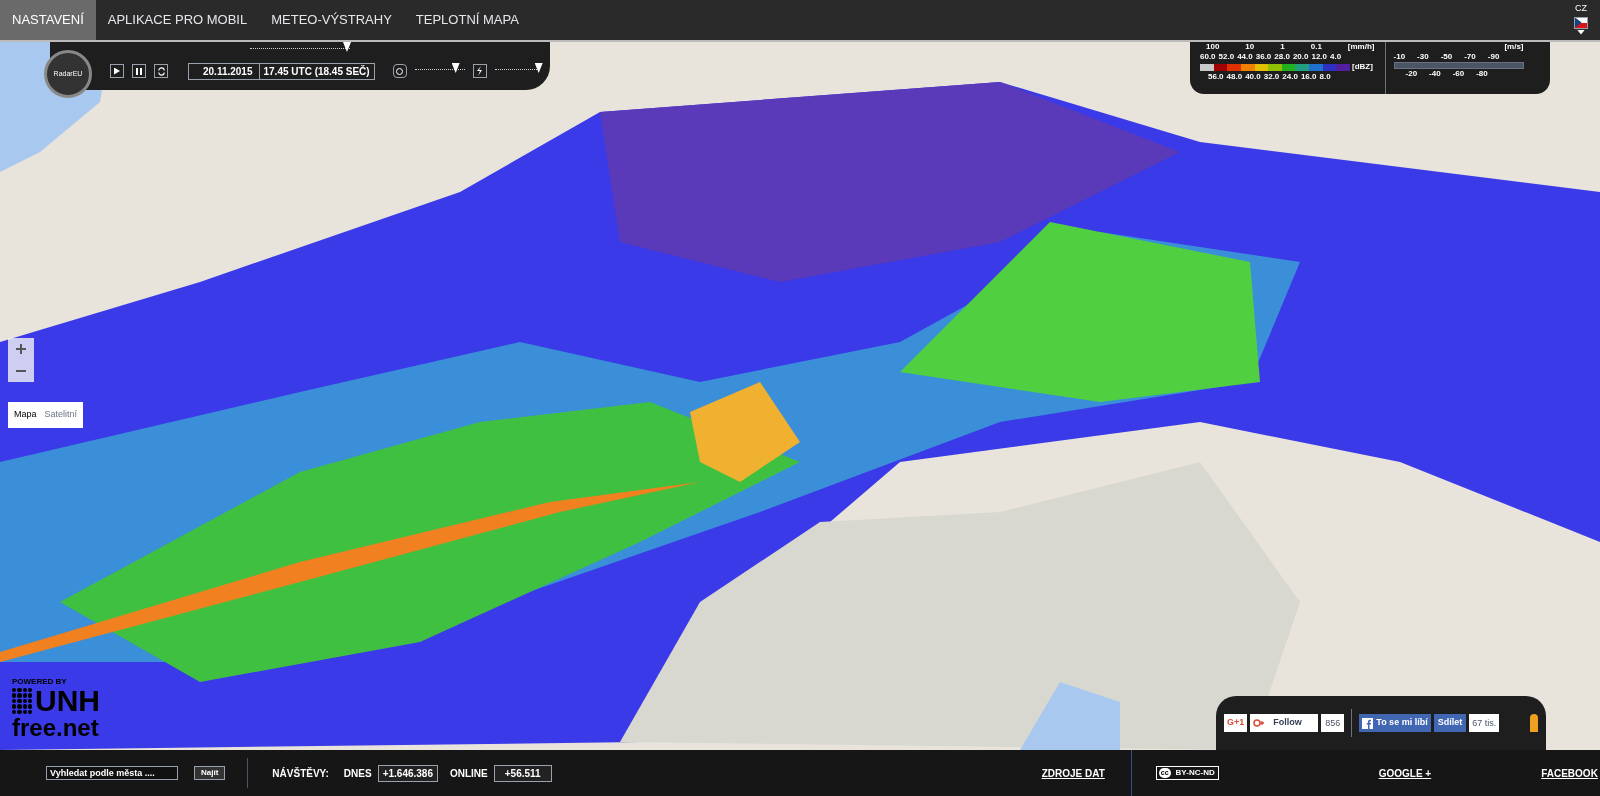  I want to click on powered-by-caption: POWERED BY, so click(40, 682).